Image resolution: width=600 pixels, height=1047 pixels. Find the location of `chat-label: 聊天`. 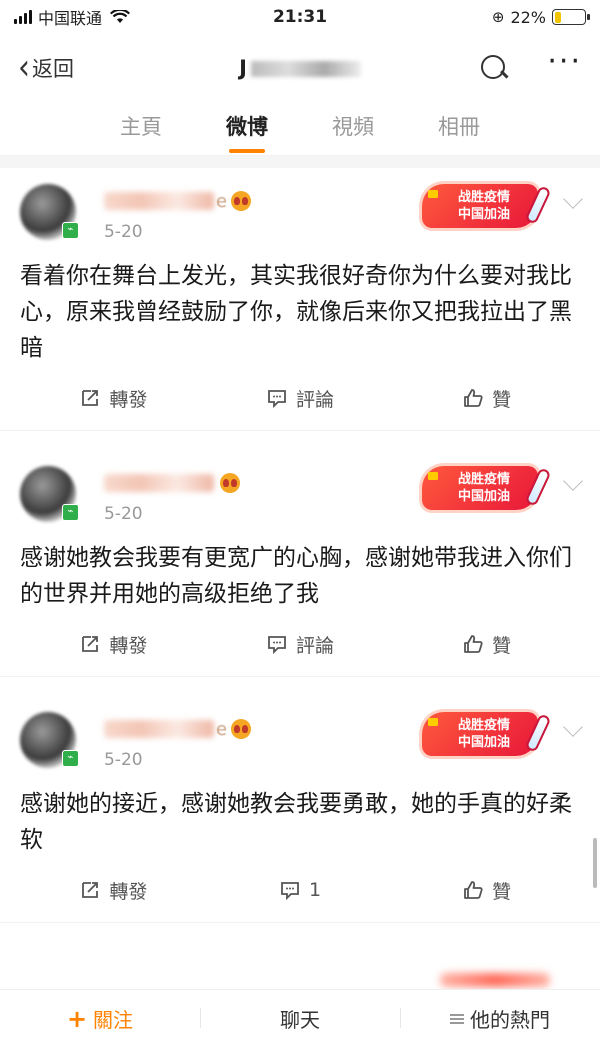

chat-label: 聊天 is located at coordinates (300, 1020).